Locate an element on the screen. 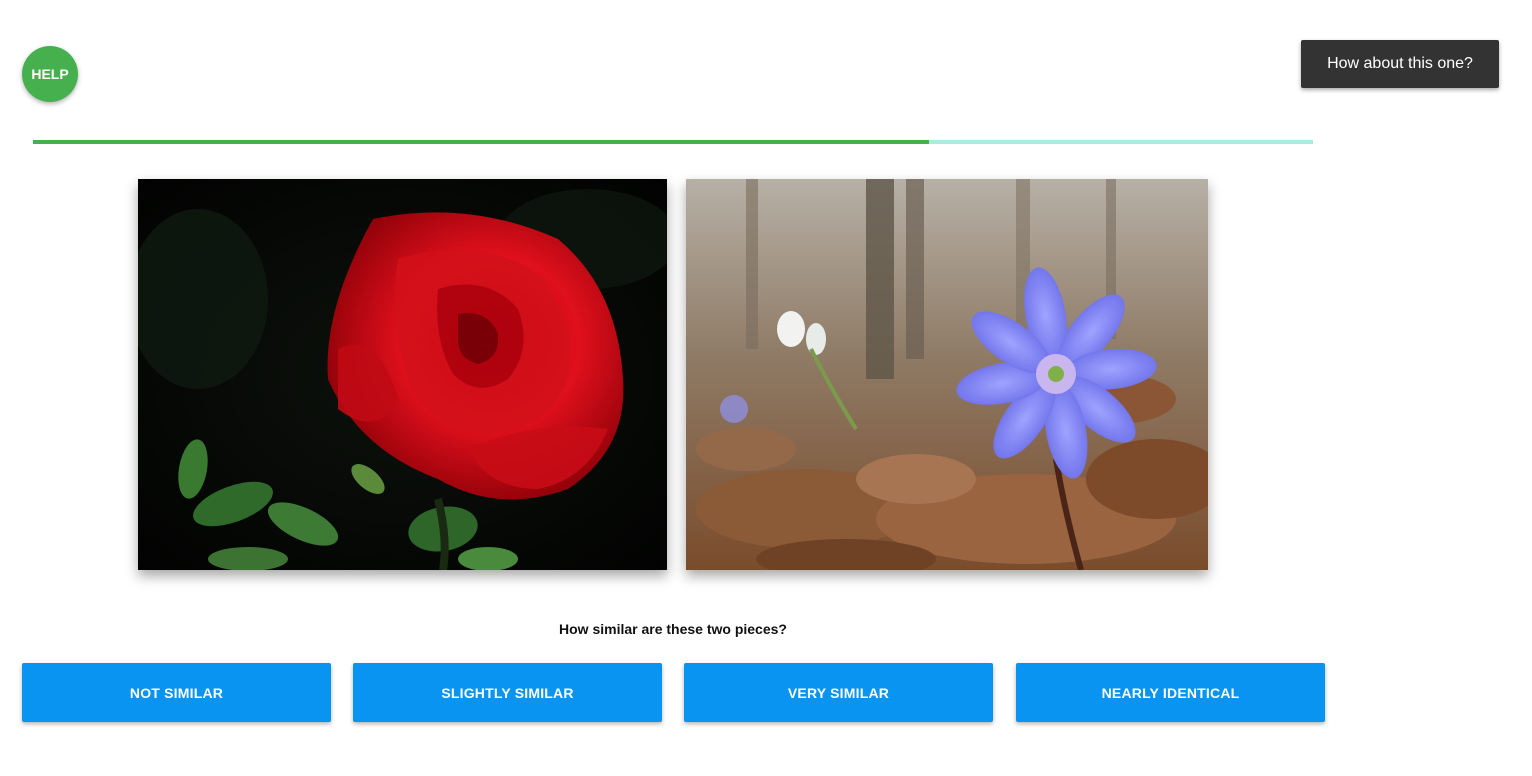  nearly-identical-button: NEARLY IDENTICAL is located at coordinates (1170, 692).